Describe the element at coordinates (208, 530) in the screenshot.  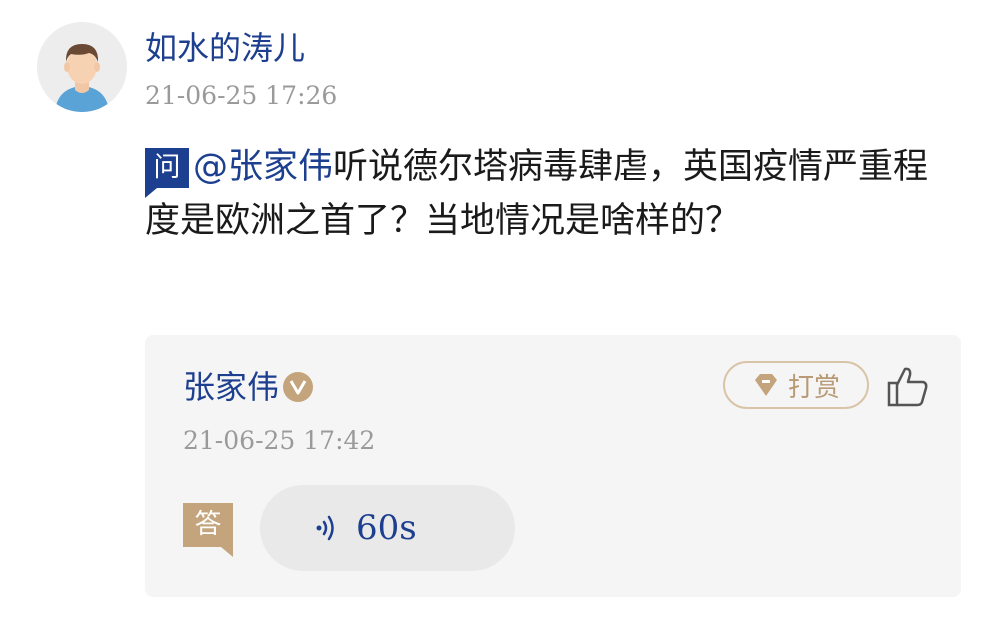
I see `answer-tag: 答` at that location.